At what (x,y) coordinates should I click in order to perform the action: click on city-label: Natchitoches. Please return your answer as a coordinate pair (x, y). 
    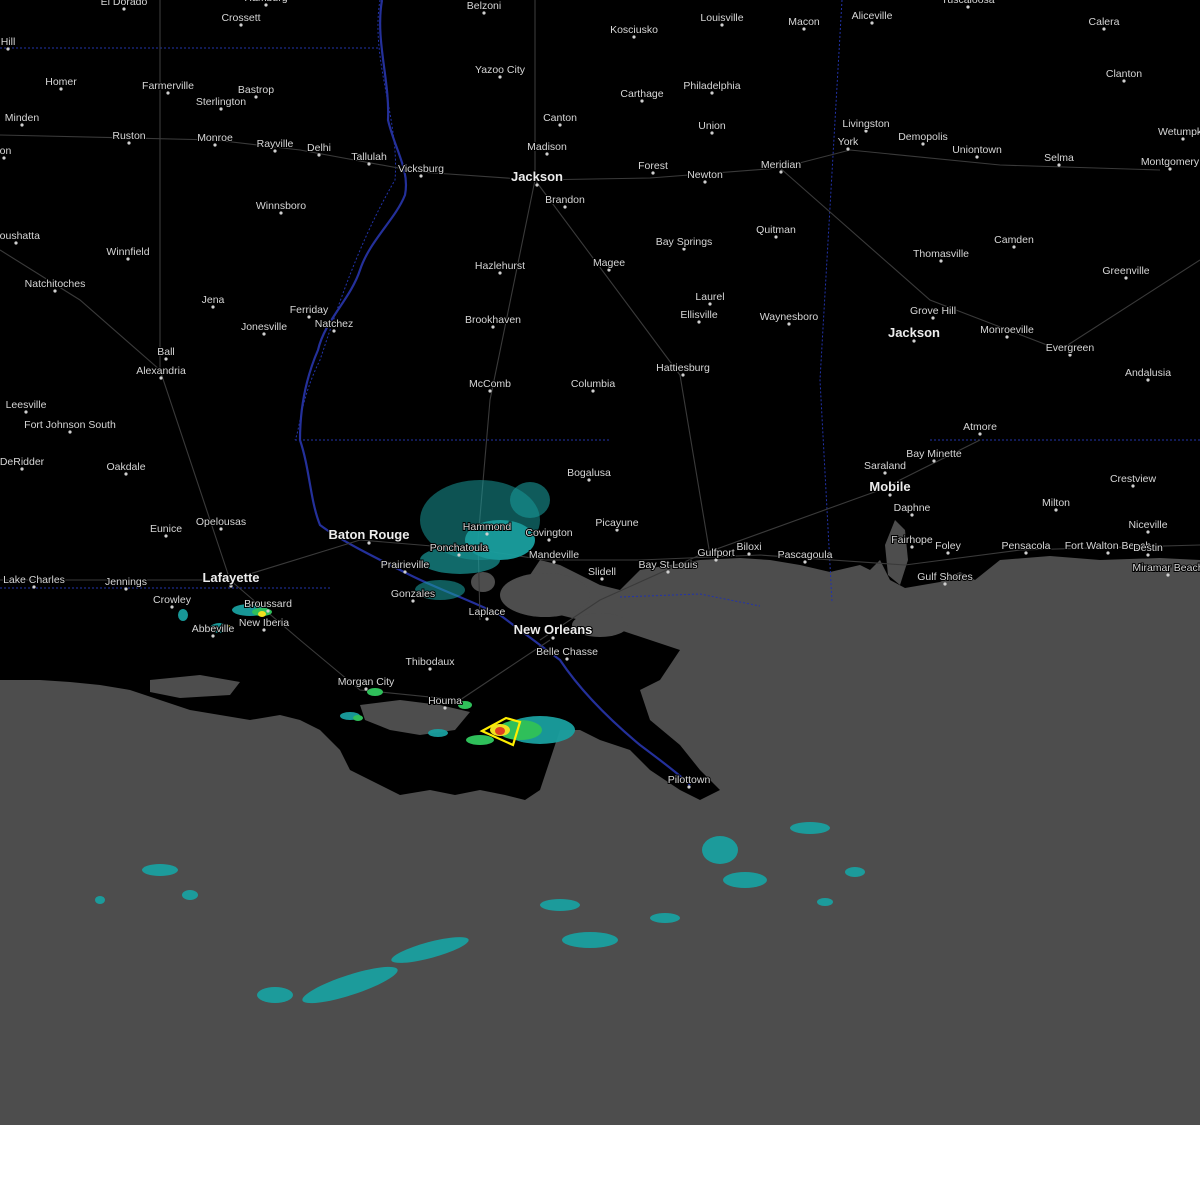
    Looking at the image, I should click on (55, 284).